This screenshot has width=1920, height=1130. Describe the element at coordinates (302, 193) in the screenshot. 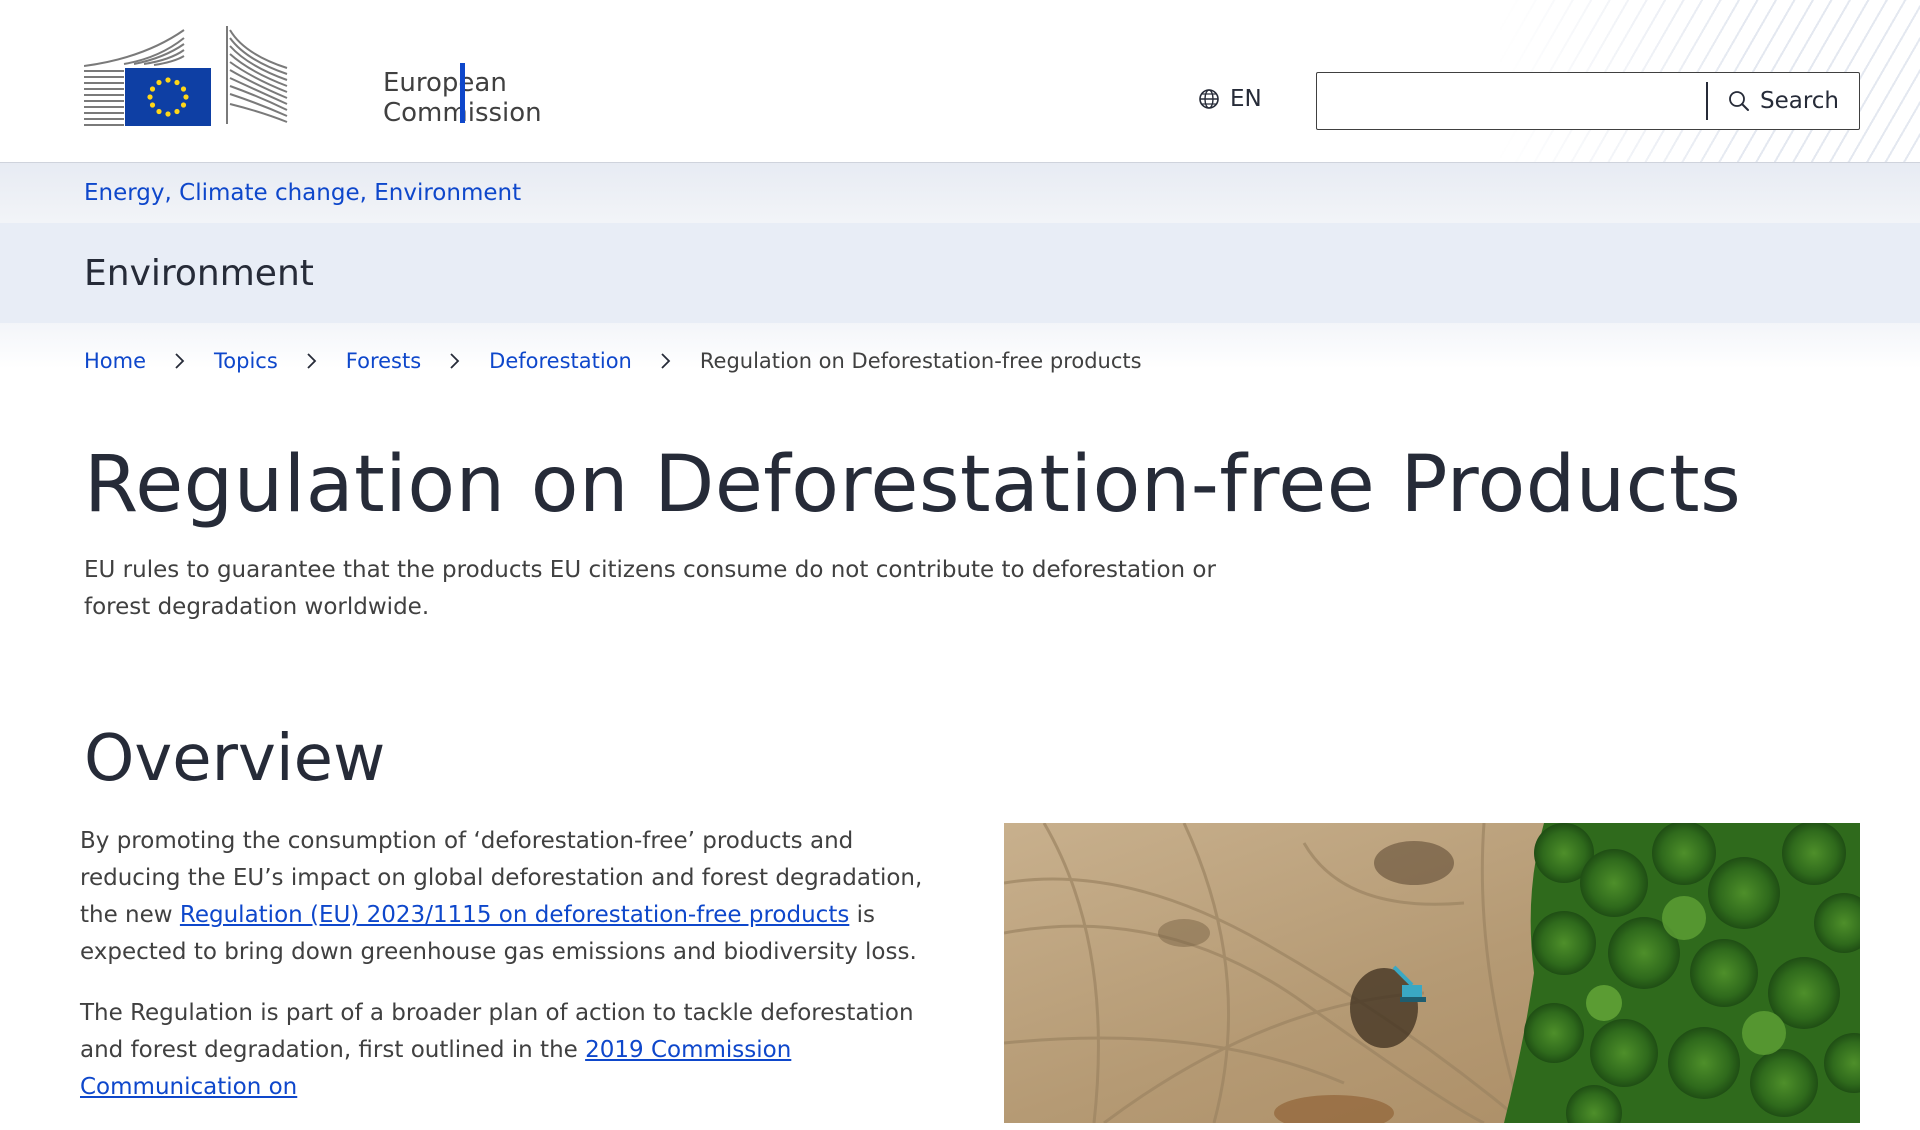

I see `site-topics-link: Energy, Climate change, Environment` at that location.